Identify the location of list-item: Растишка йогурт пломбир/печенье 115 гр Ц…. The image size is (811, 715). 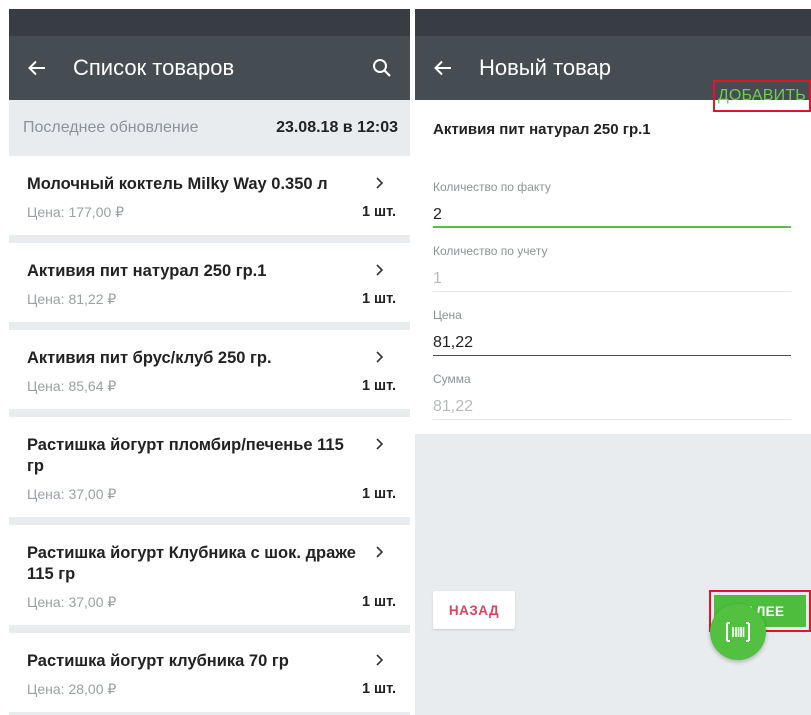
(209, 467).